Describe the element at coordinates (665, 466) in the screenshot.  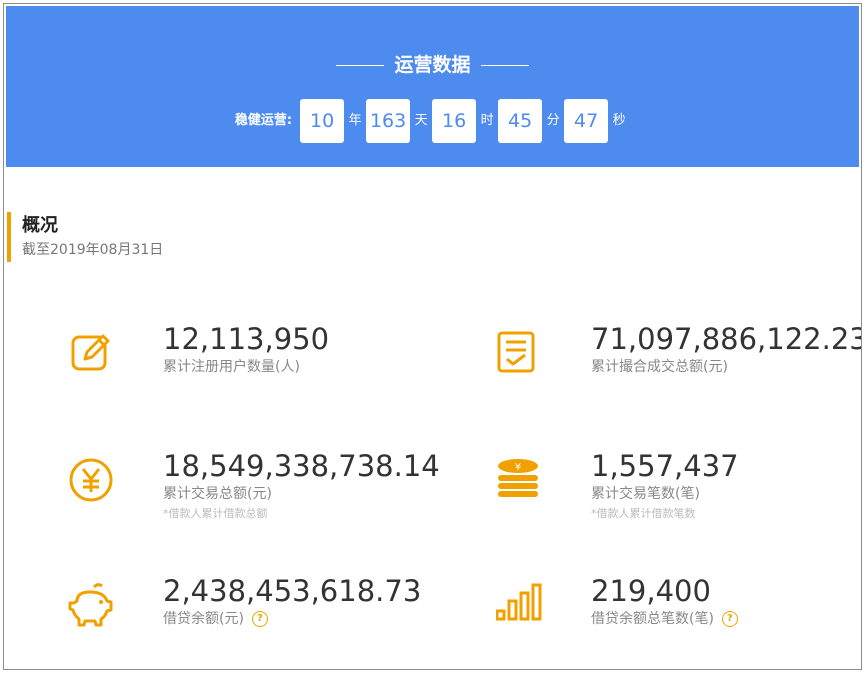
I see `stat-value: 1,557,437` at that location.